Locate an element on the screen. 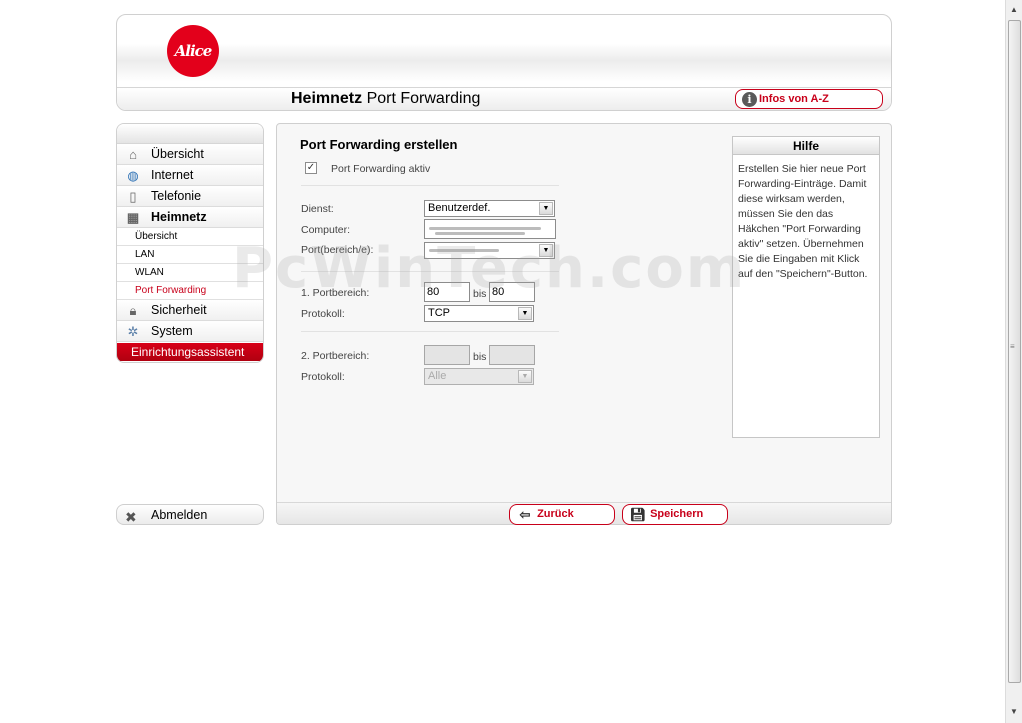 Image resolution: width=1022 pixels, height=723 pixels. save-label: Speichern is located at coordinates (677, 514).